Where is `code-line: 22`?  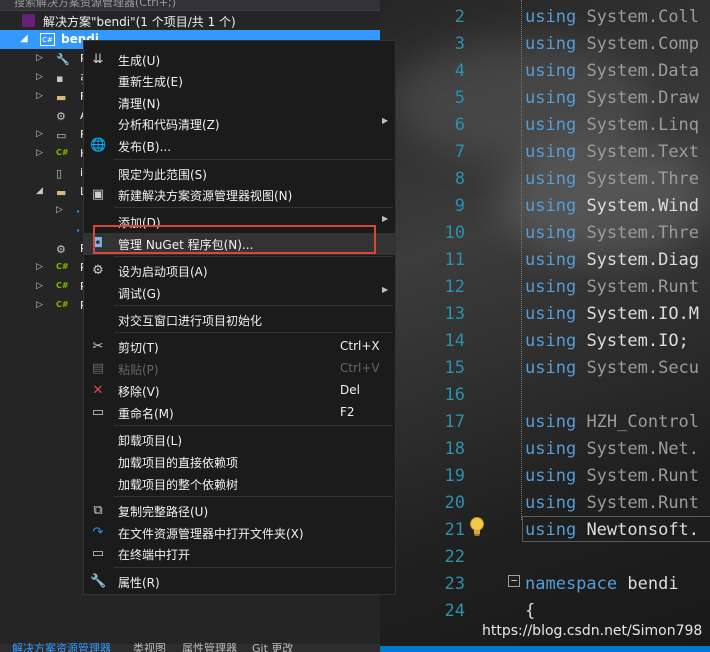
code-line: 22 is located at coordinates (545, 558).